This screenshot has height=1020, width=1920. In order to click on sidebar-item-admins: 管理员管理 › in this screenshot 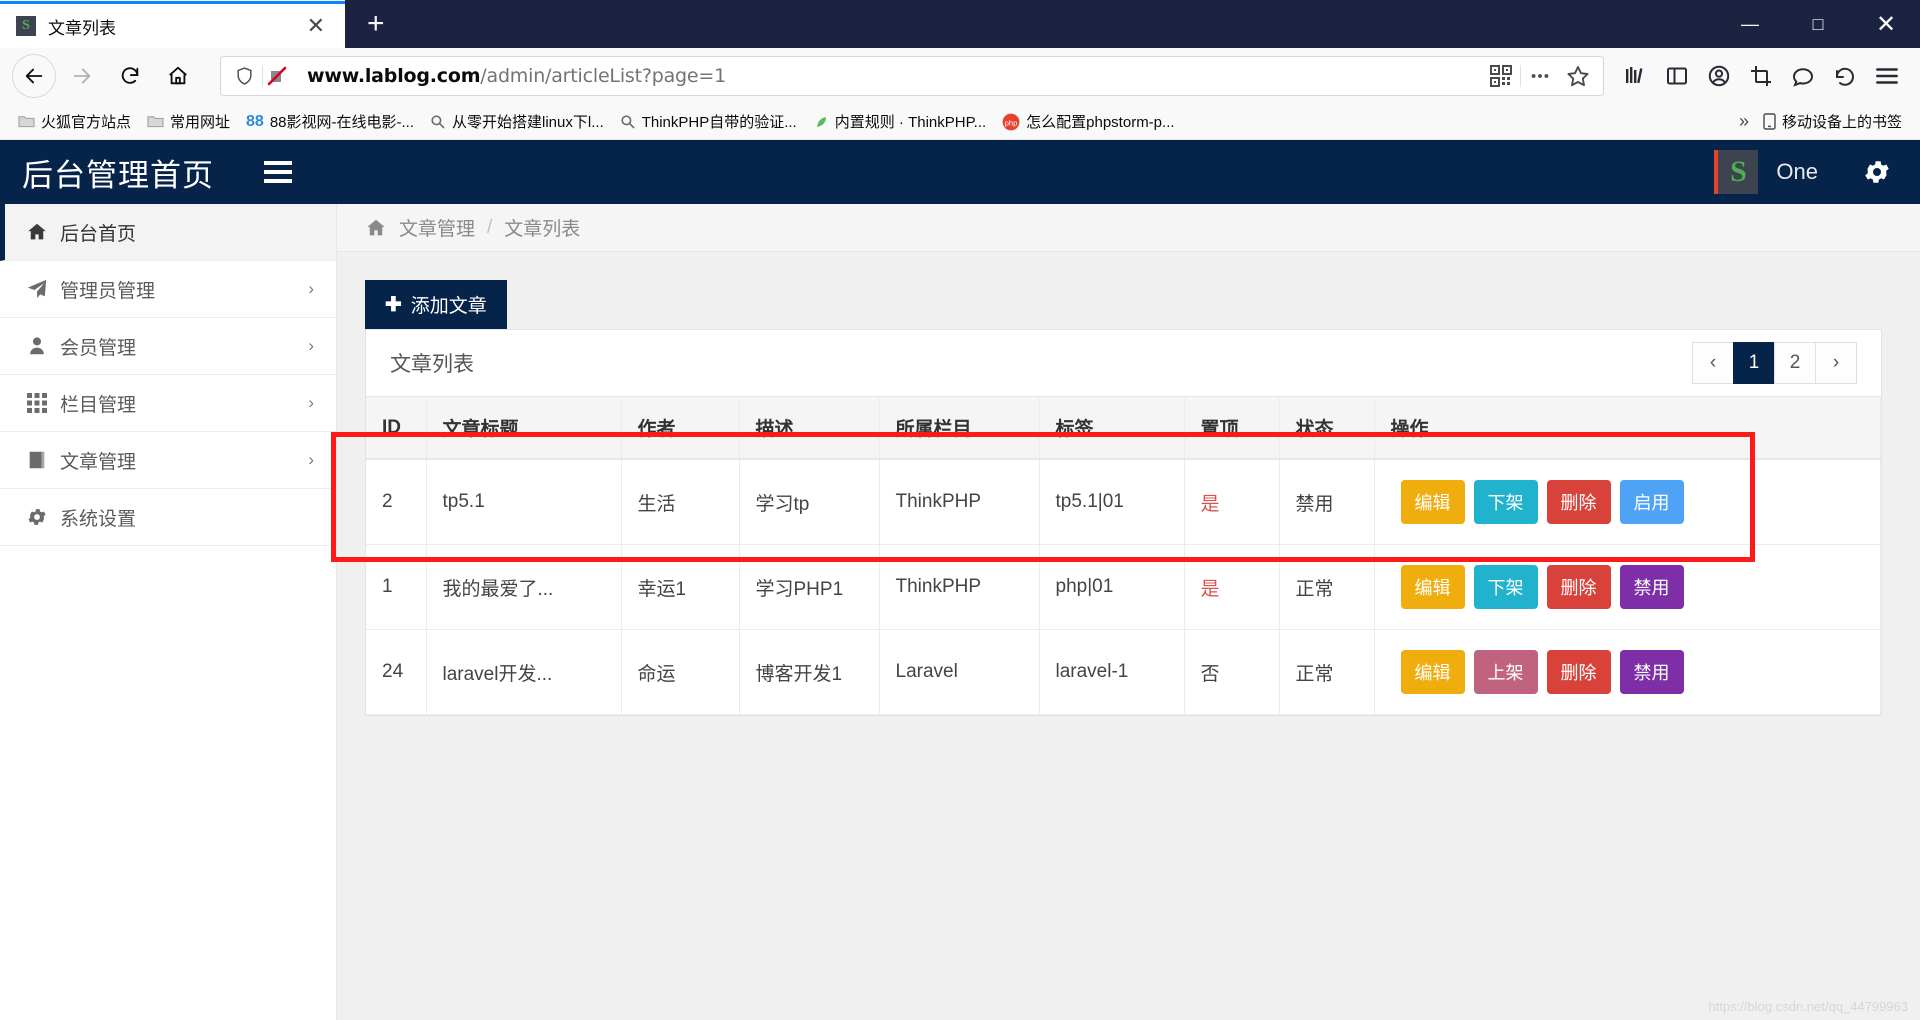, I will do `click(168, 289)`.